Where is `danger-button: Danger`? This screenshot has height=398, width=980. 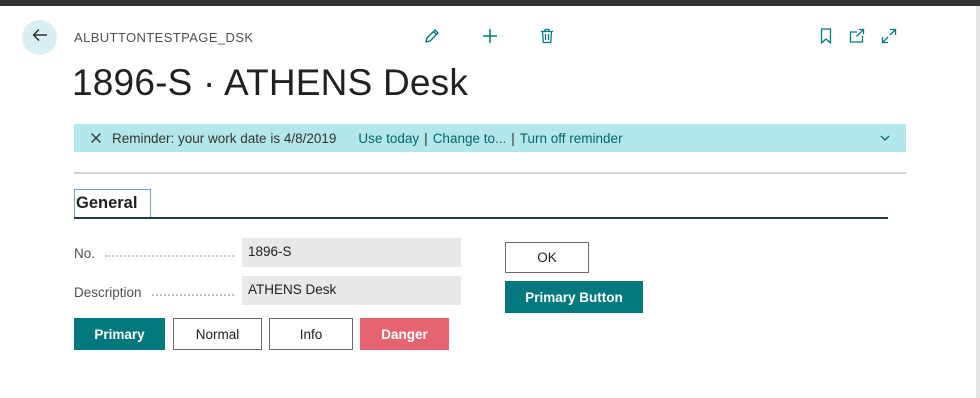 danger-button: Danger is located at coordinates (404, 334).